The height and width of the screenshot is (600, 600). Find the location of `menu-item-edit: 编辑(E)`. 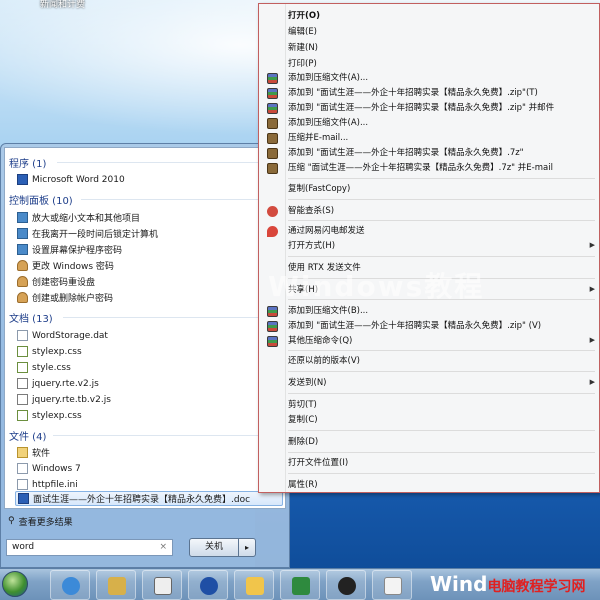

menu-item-edit: 编辑(E) is located at coordinates (302, 32).